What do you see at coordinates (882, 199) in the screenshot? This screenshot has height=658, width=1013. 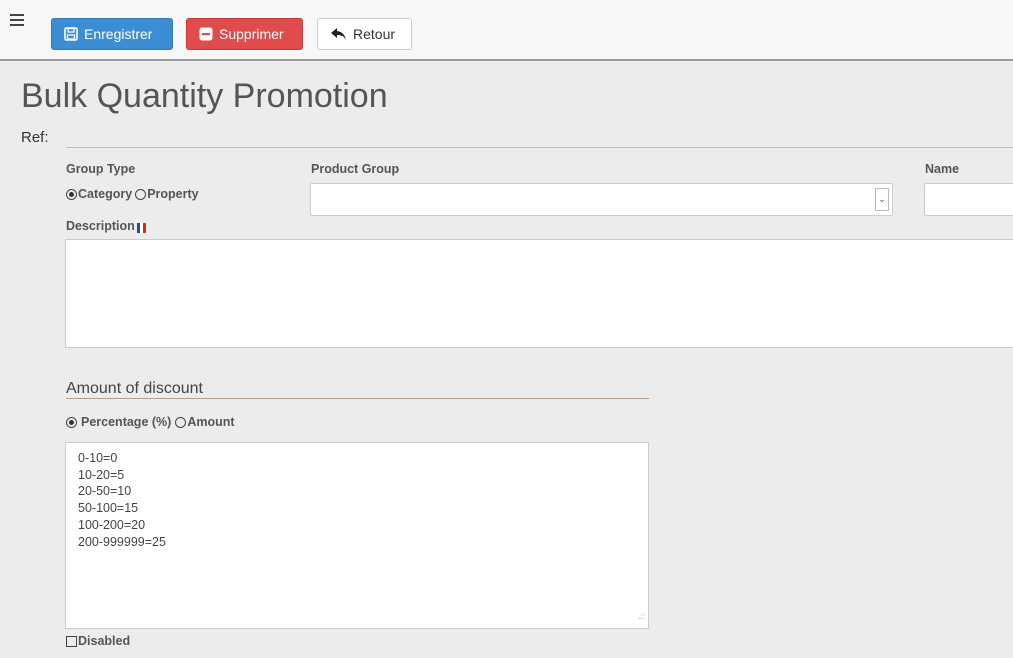 I see `chevron-down-icon: ⌄` at bounding box center [882, 199].